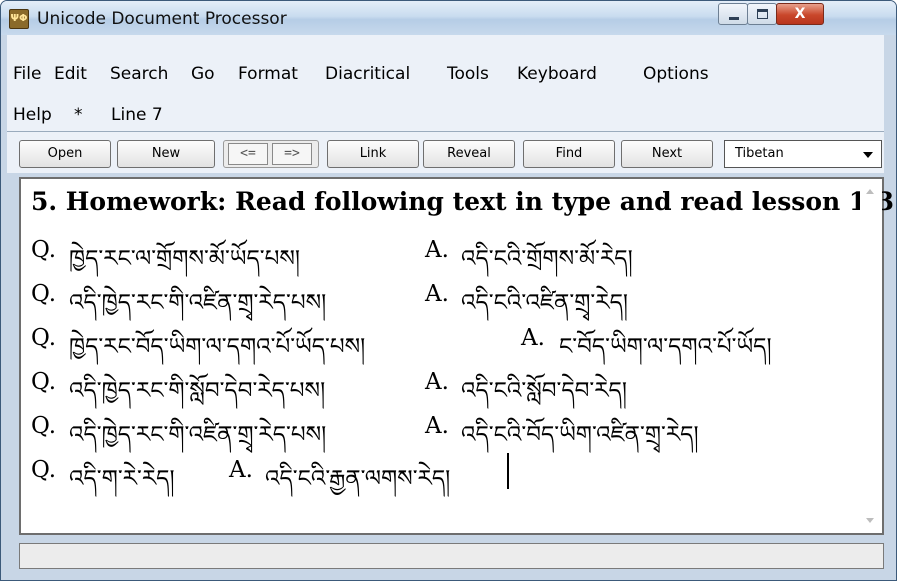  I want to click on language-select: Tibetan, so click(803, 154).